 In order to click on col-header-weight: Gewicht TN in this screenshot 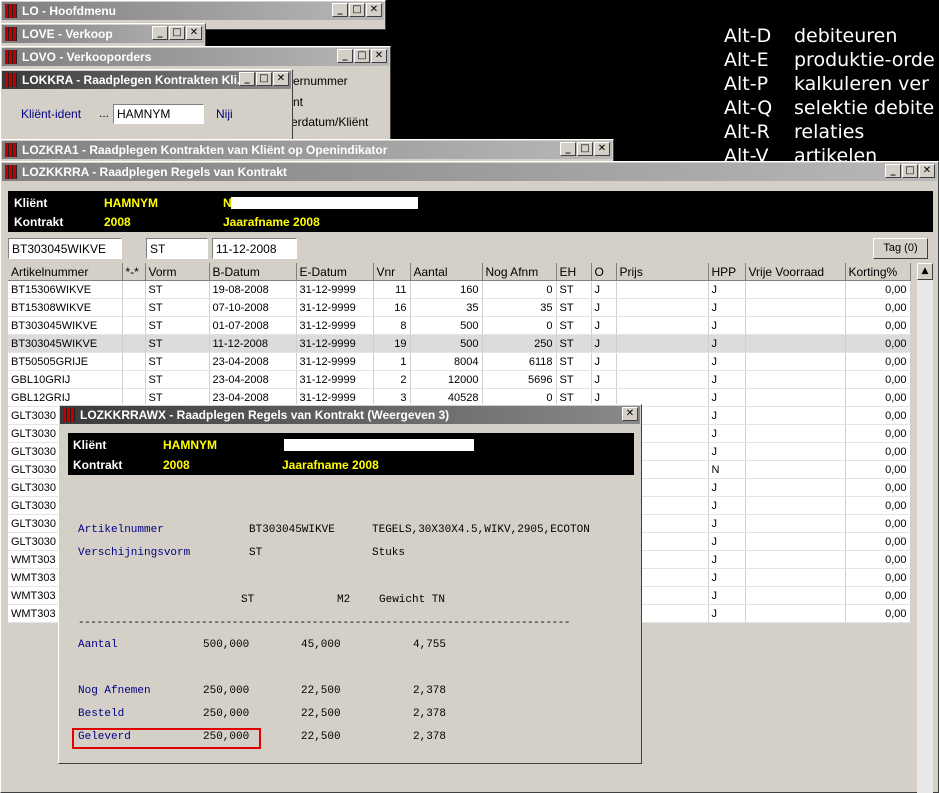, I will do `click(412, 600)`.